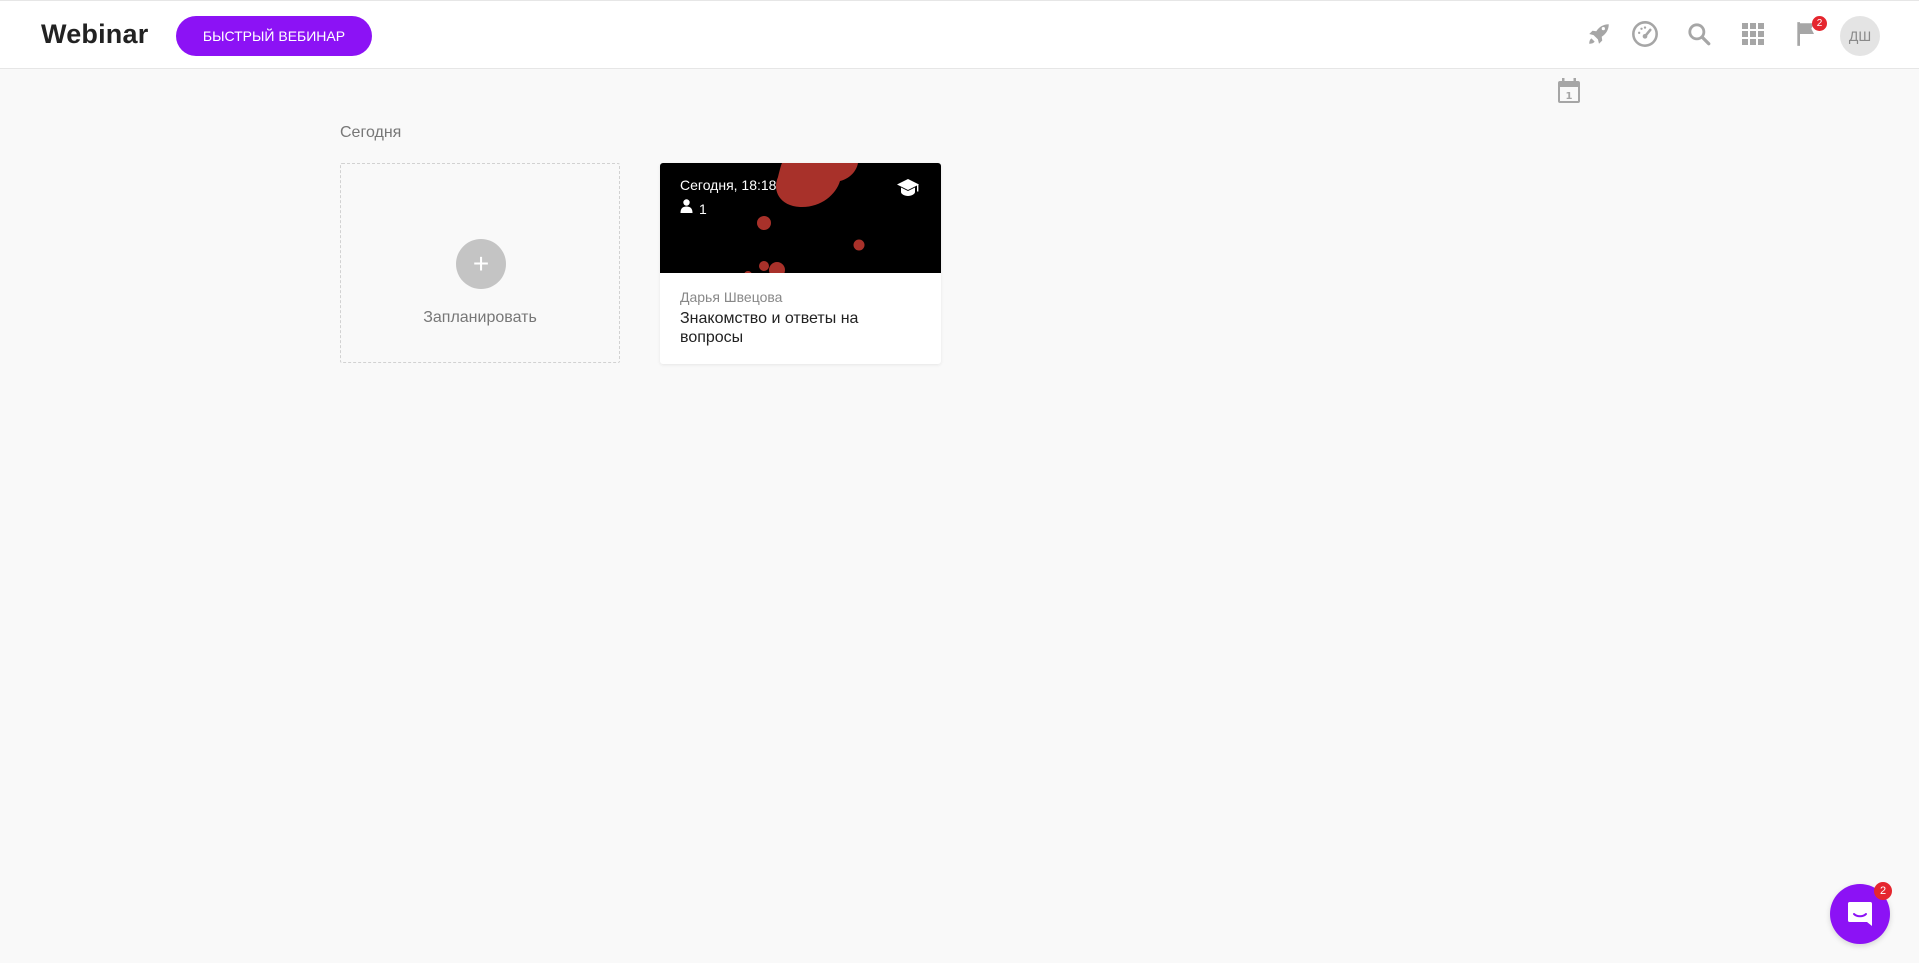  Describe the element at coordinates (274, 36) in the screenshot. I see `quick-webinar-button: БЫСТРЫЙ ВЕБИНАР` at that location.